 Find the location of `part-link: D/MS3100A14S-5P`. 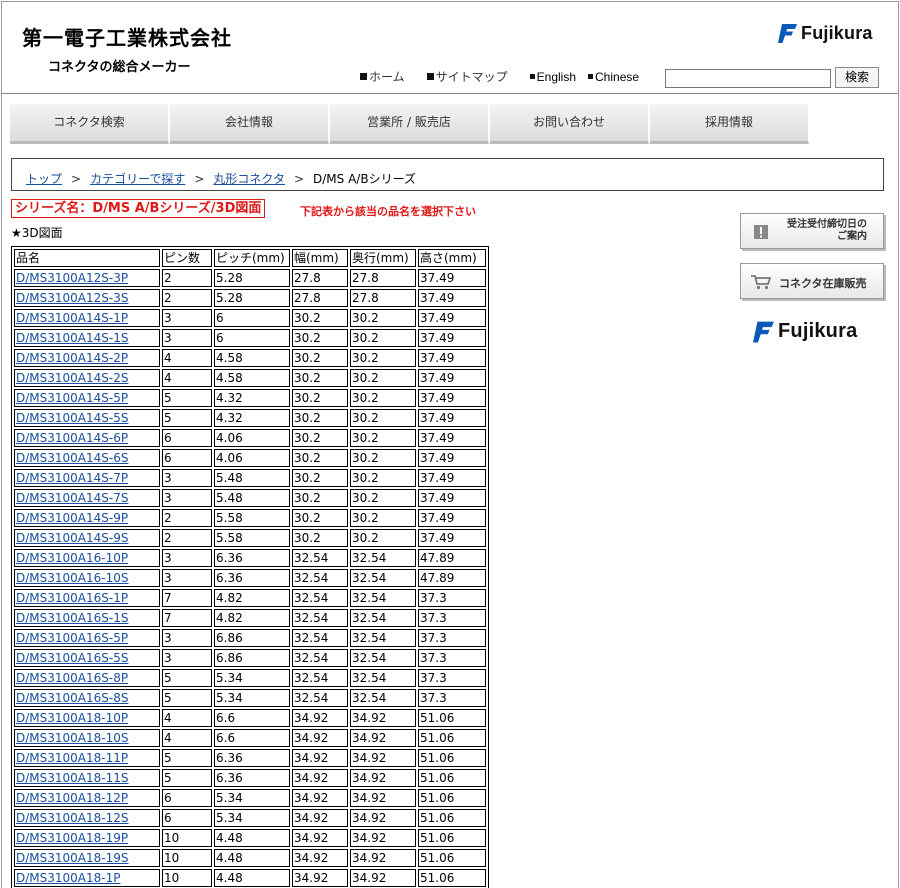

part-link: D/MS3100A14S-5P is located at coordinates (72, 398).